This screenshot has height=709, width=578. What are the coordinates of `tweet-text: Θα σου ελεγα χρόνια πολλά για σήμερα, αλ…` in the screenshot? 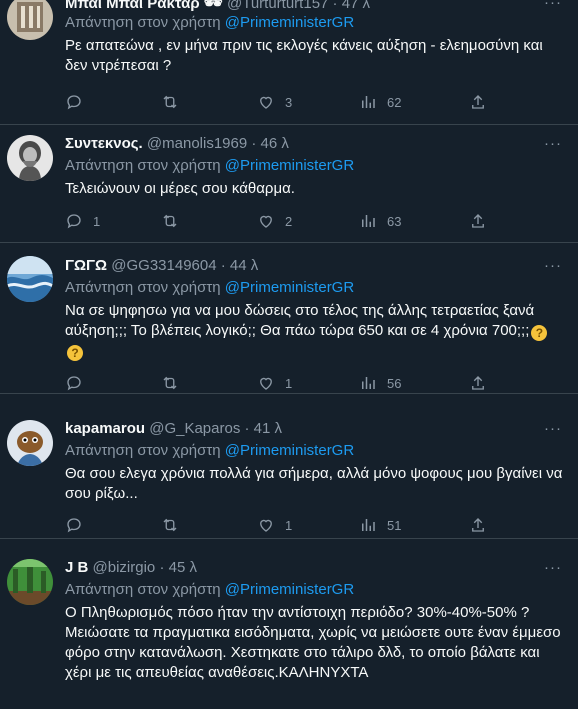 It's located at (314, 483).